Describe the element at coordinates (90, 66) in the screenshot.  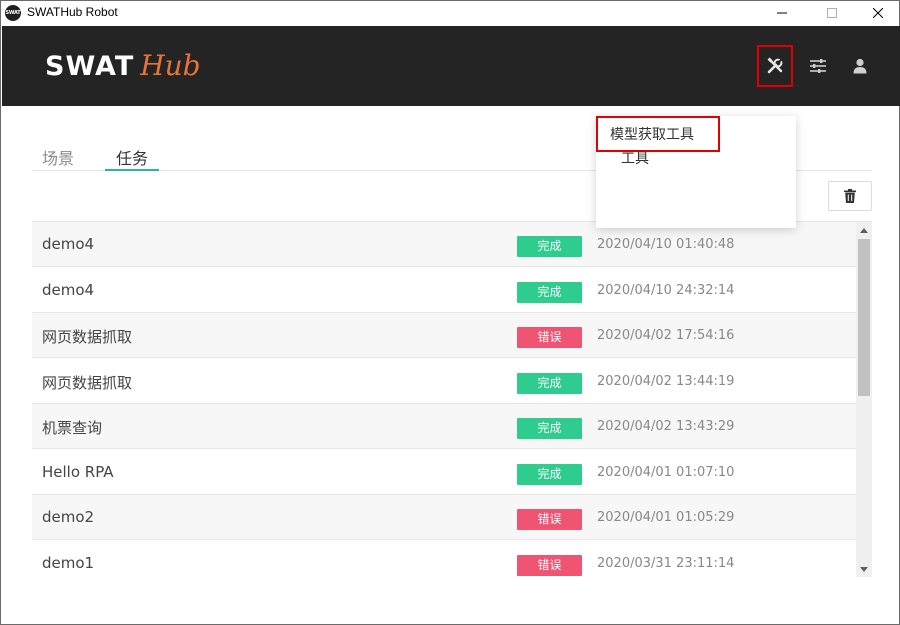
I see `logo-primary-text: SWAT` at that location.